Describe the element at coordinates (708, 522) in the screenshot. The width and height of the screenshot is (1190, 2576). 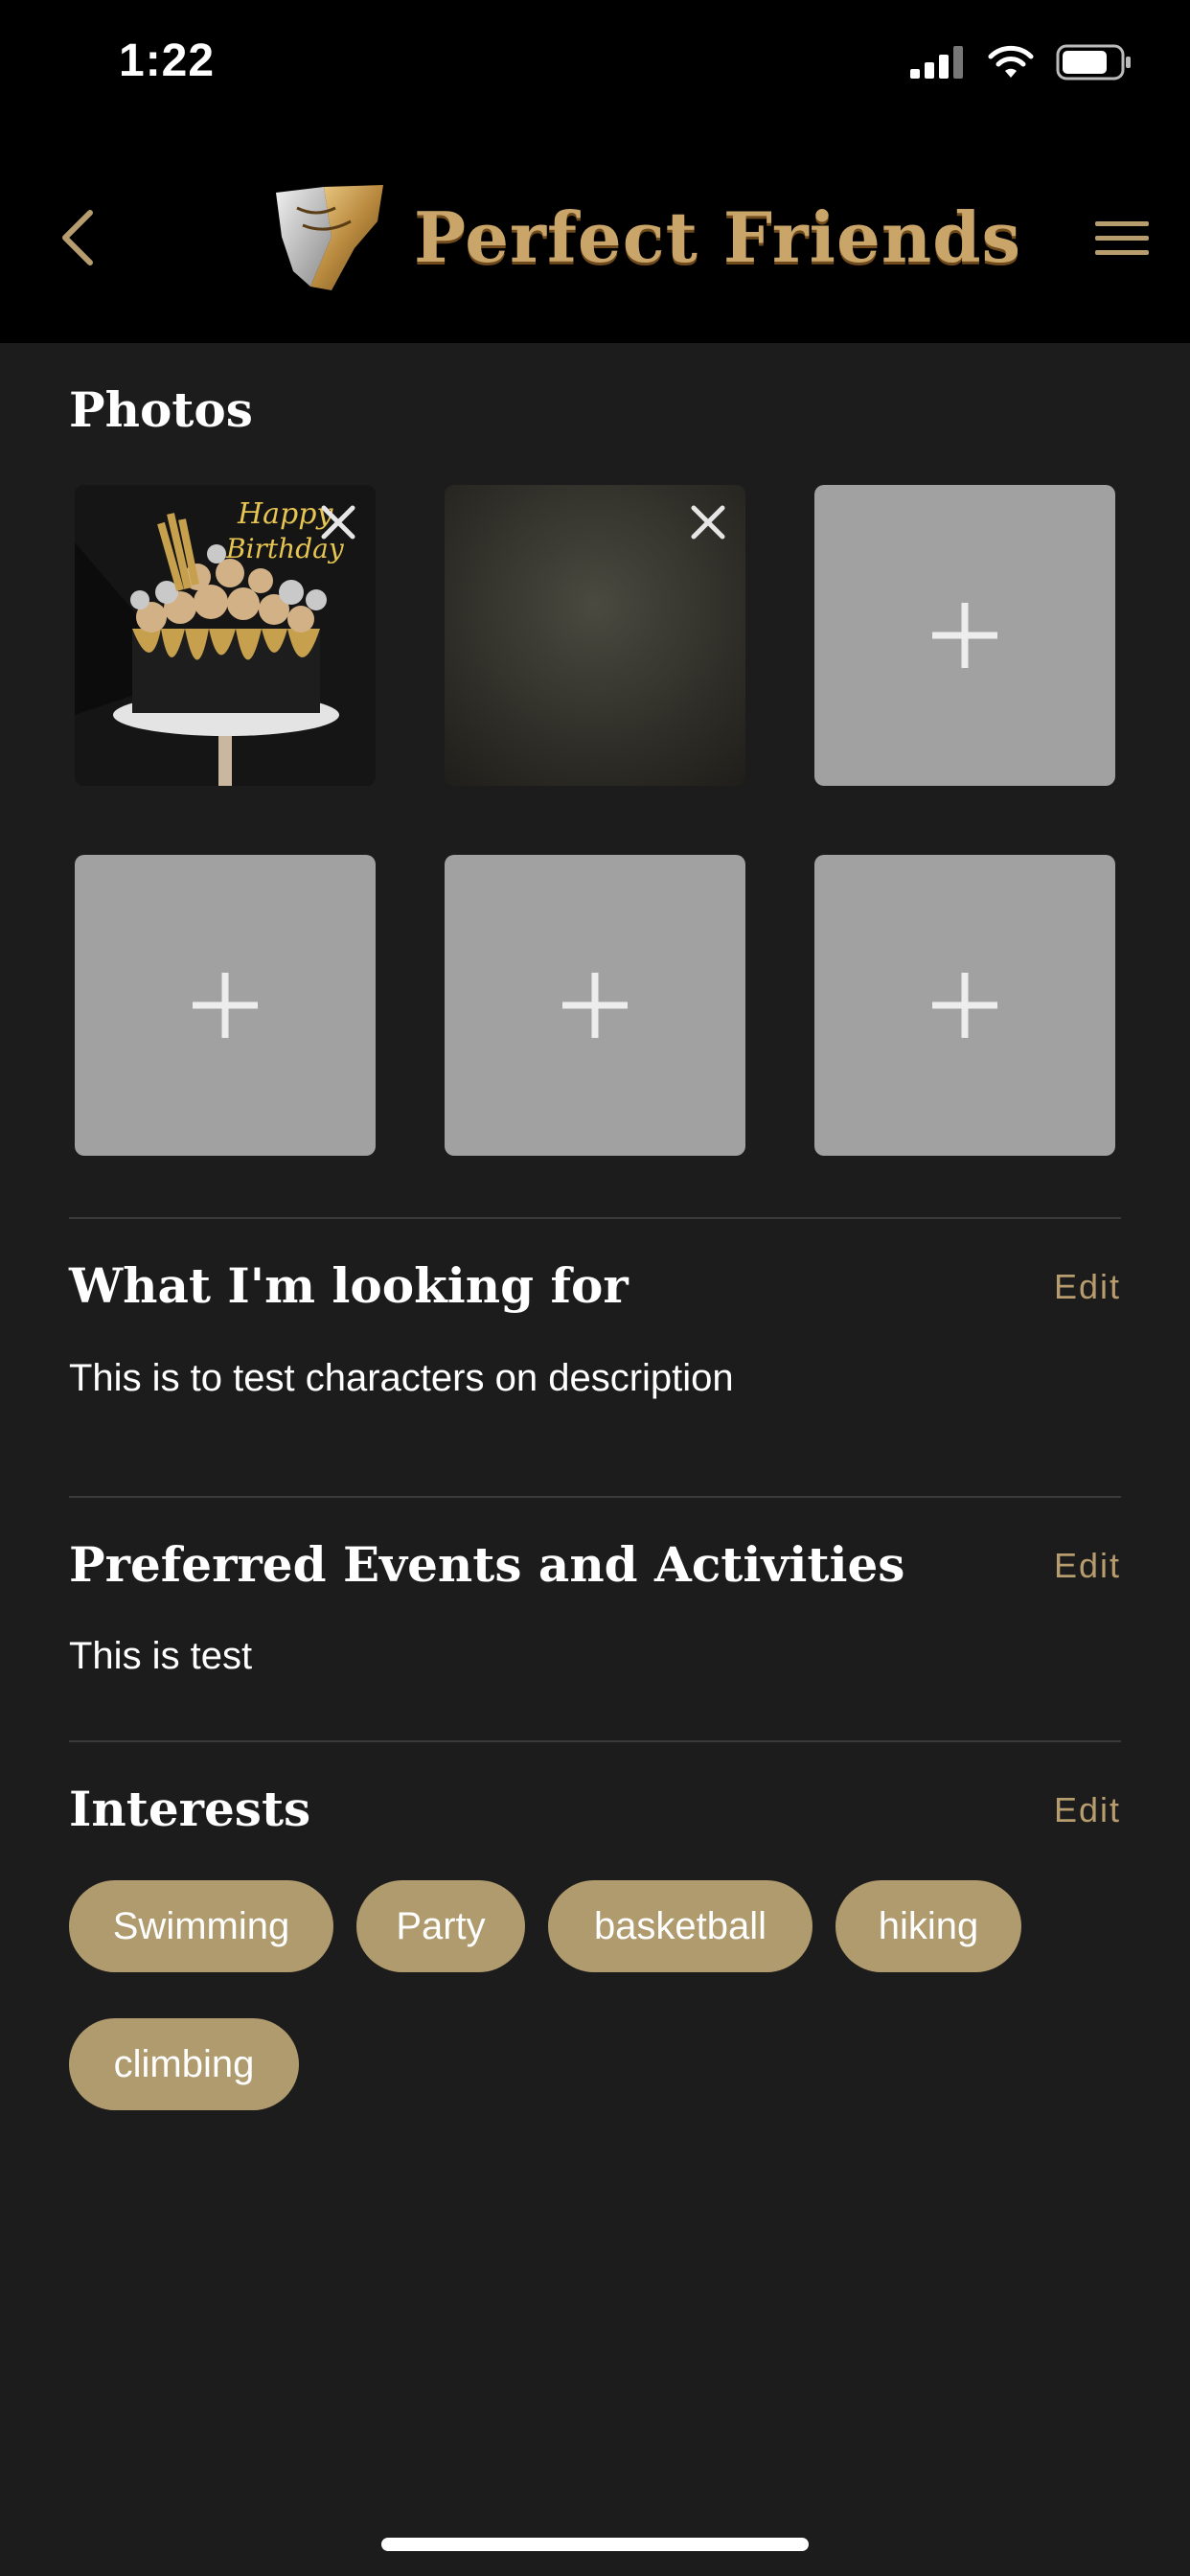
I see `remove-photo-2-icon` at that location.